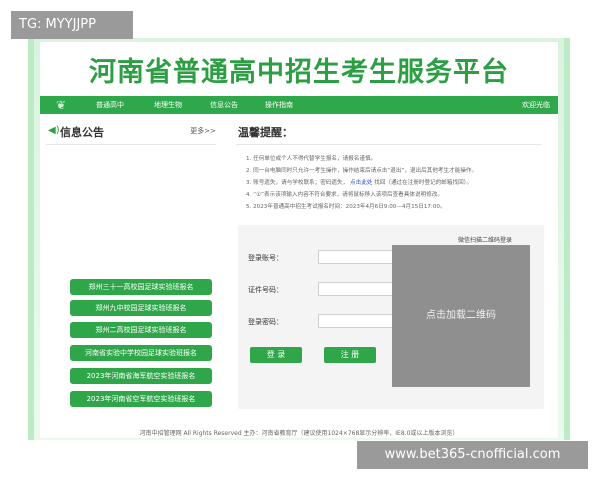  What do you see at coordinates (82, 132) in the screenshot?
I see `info-title: 信息公告` at bounding box center [82, 132].